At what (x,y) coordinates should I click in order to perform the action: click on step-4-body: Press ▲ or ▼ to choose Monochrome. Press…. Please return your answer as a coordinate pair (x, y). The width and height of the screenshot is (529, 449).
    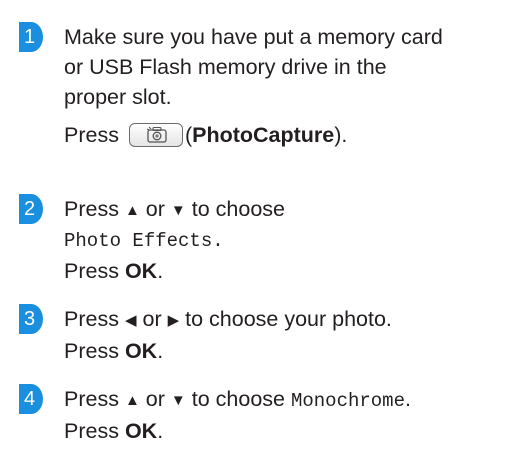
    Looking at the image, I should click on (294, 415).